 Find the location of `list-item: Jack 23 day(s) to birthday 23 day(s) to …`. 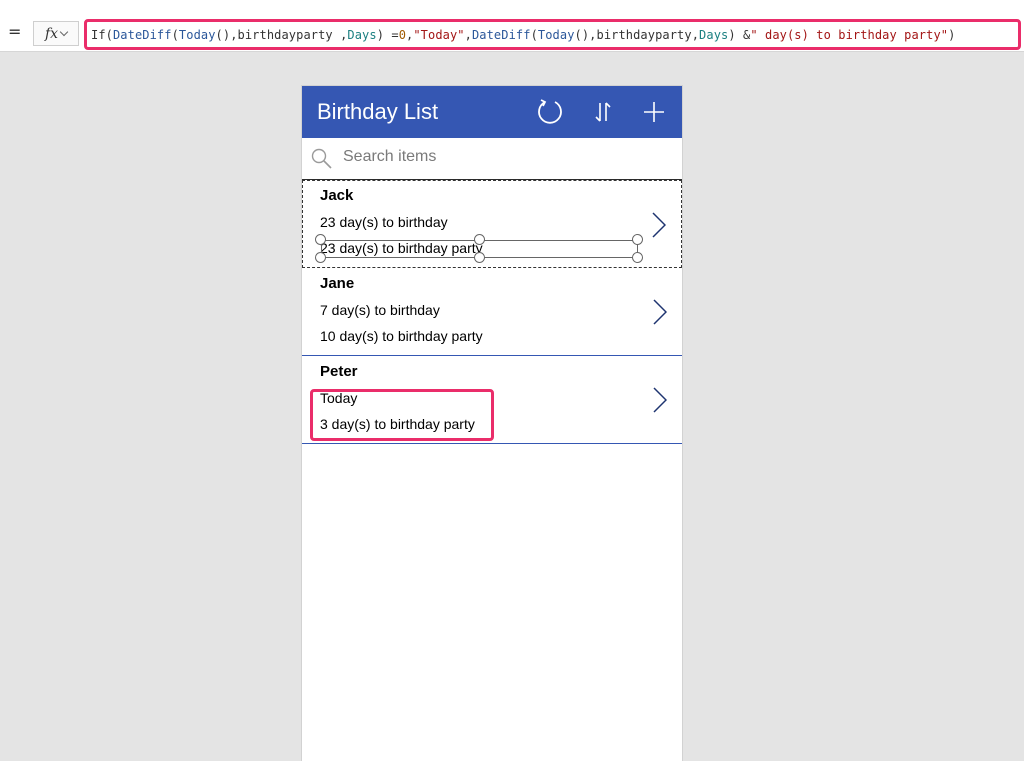

list-item: Jack 23 day(s) to birthday 23 day(s) to … is located at coordinates (492, 224).